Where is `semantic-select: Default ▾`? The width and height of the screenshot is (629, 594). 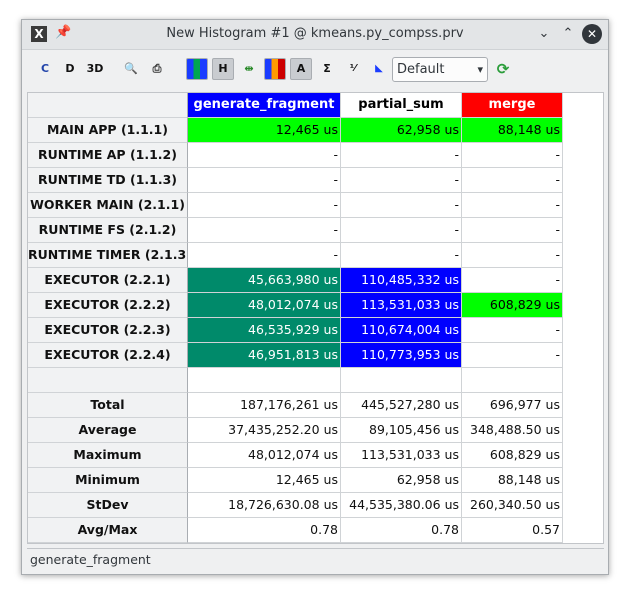 semantic-select: Default ▾ is located at coordinates (440, 69).